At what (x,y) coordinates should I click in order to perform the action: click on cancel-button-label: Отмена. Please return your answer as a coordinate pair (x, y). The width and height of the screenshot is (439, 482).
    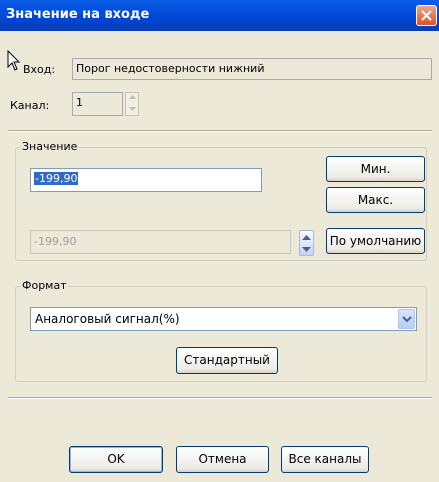
    Looking at the image, I should click on (222, 459).